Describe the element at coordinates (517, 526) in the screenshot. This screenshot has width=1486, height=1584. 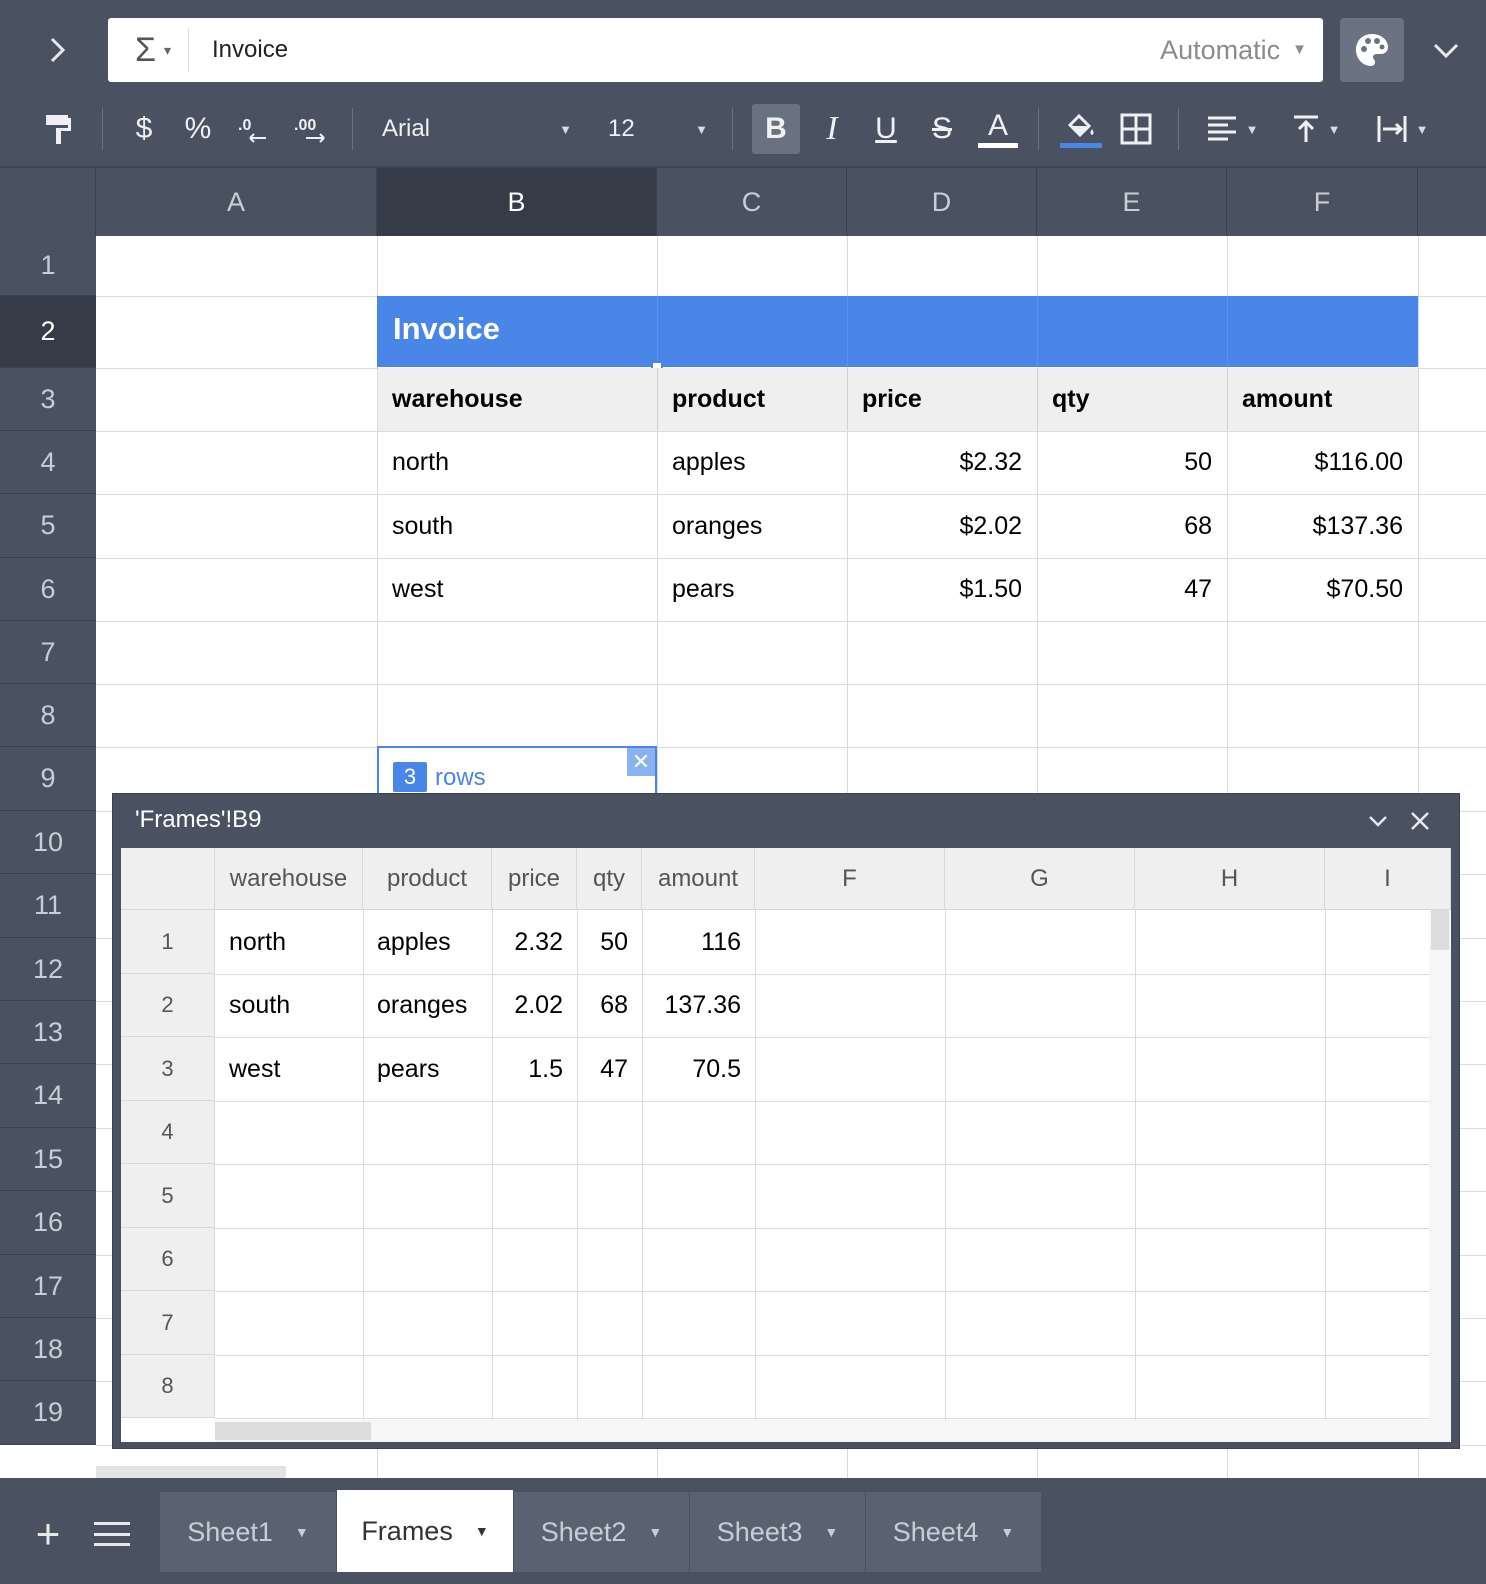
I see `data-cell: south` at that location.